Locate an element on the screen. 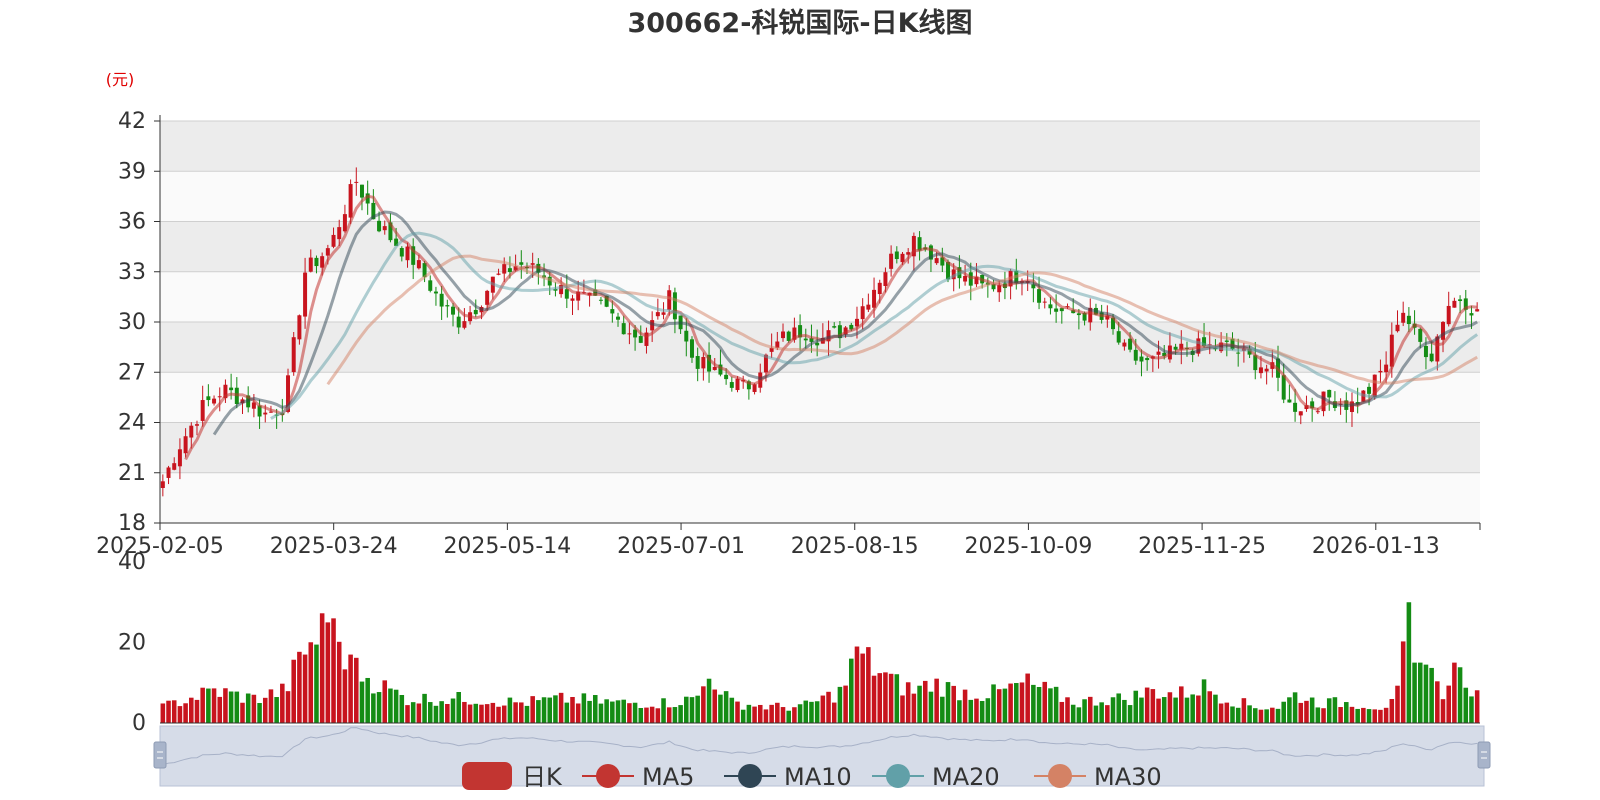 This screenshot has height=800, width=1600. legend-item-ma30: MA30 is located at coordinates (1098, 777).